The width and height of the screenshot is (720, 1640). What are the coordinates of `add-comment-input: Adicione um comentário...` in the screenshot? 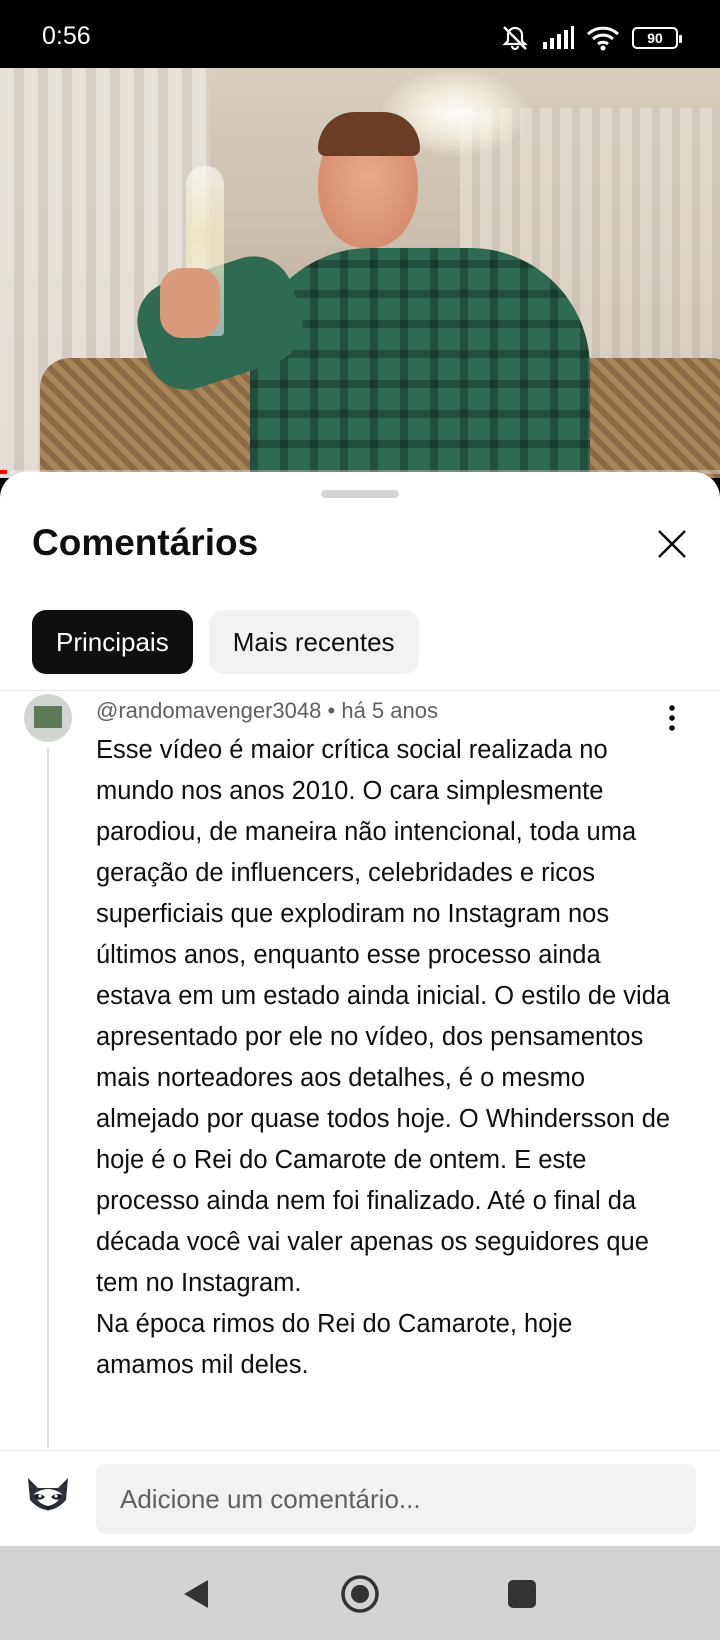 It's located at (396, 1499).